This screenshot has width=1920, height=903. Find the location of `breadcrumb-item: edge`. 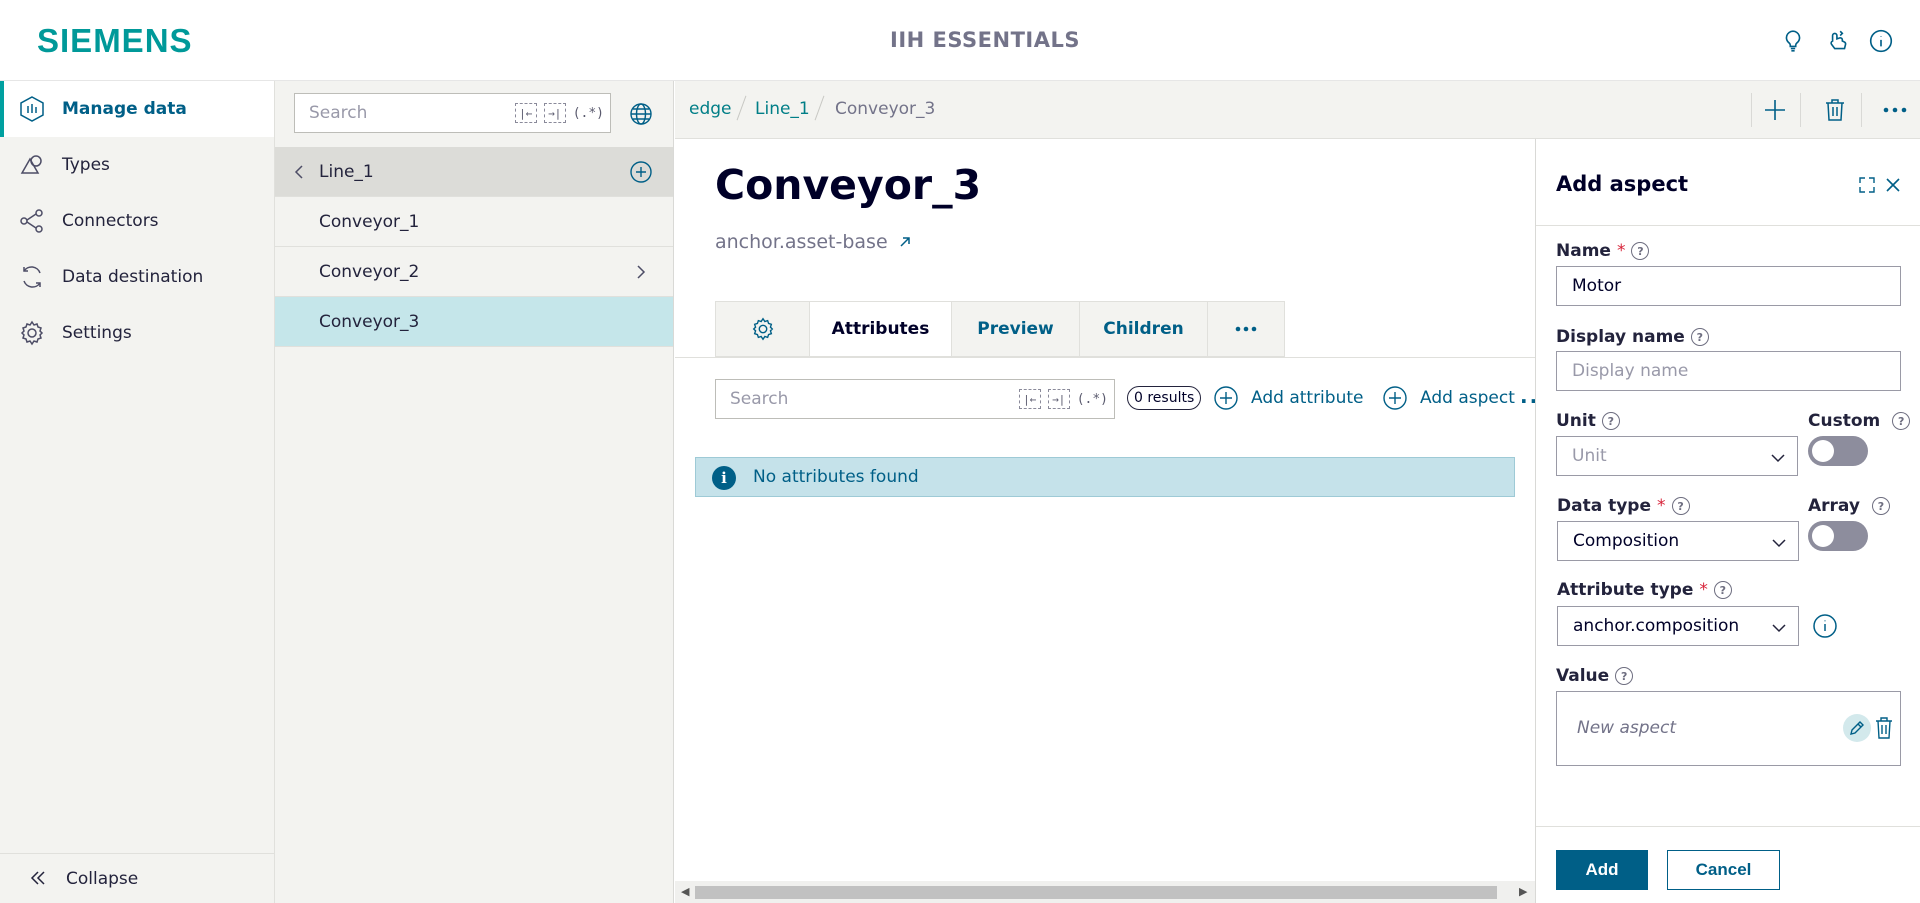

breadcrumb-item: edge is located at coordinates (710, 109).